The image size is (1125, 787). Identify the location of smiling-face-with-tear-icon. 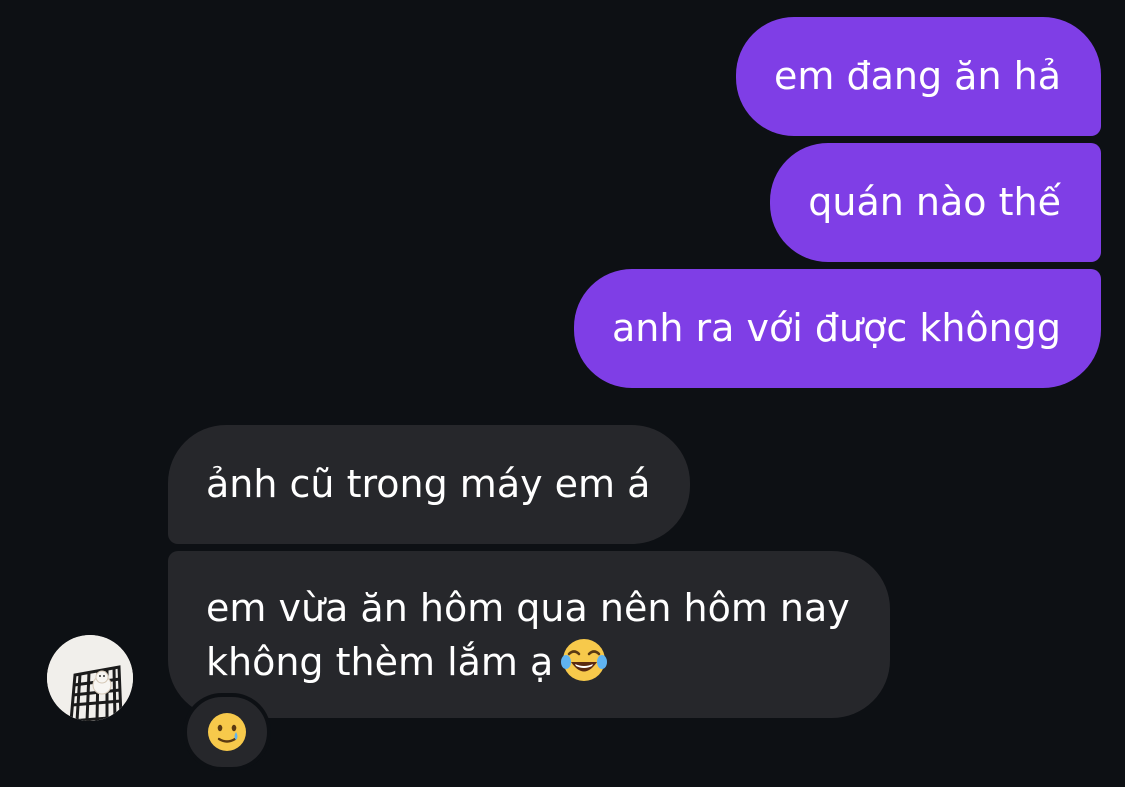
(227, 732).